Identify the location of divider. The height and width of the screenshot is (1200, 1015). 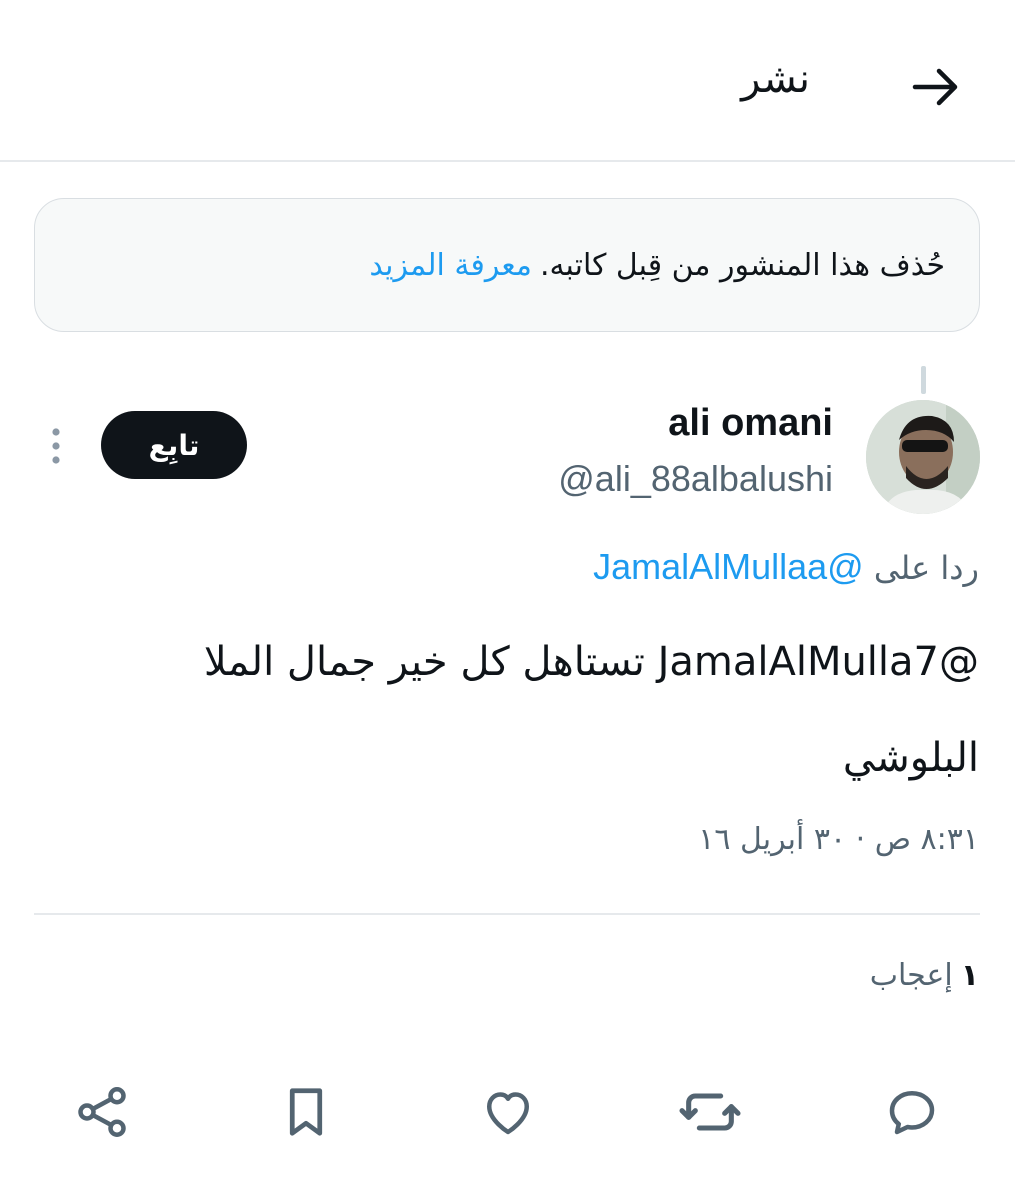
(507, 914).